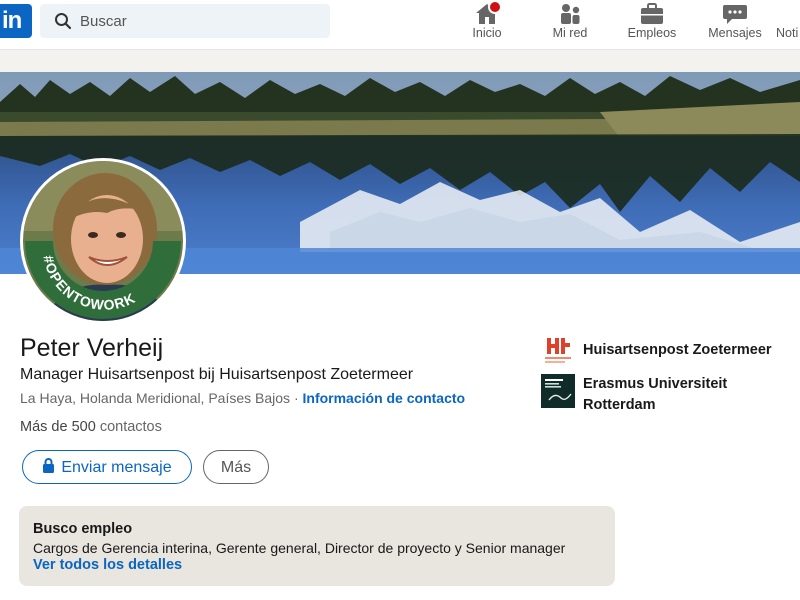  I want to click on contact-info-link: Información de contacto, so click(384, 398).